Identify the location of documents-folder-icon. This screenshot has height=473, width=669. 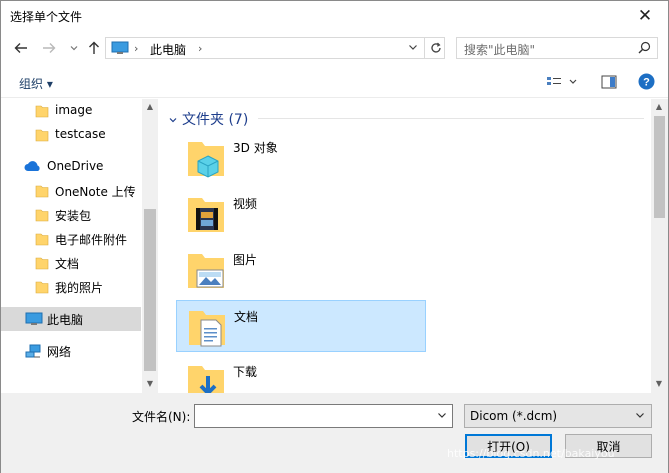
(207, 327).